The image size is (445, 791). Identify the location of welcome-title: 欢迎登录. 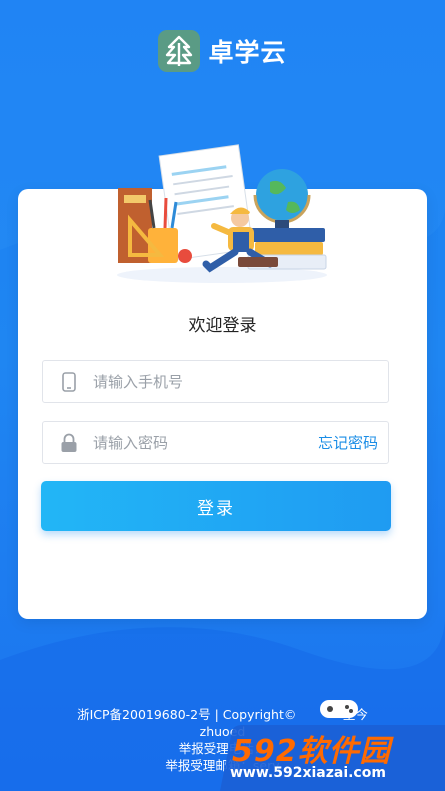
(222, 326).